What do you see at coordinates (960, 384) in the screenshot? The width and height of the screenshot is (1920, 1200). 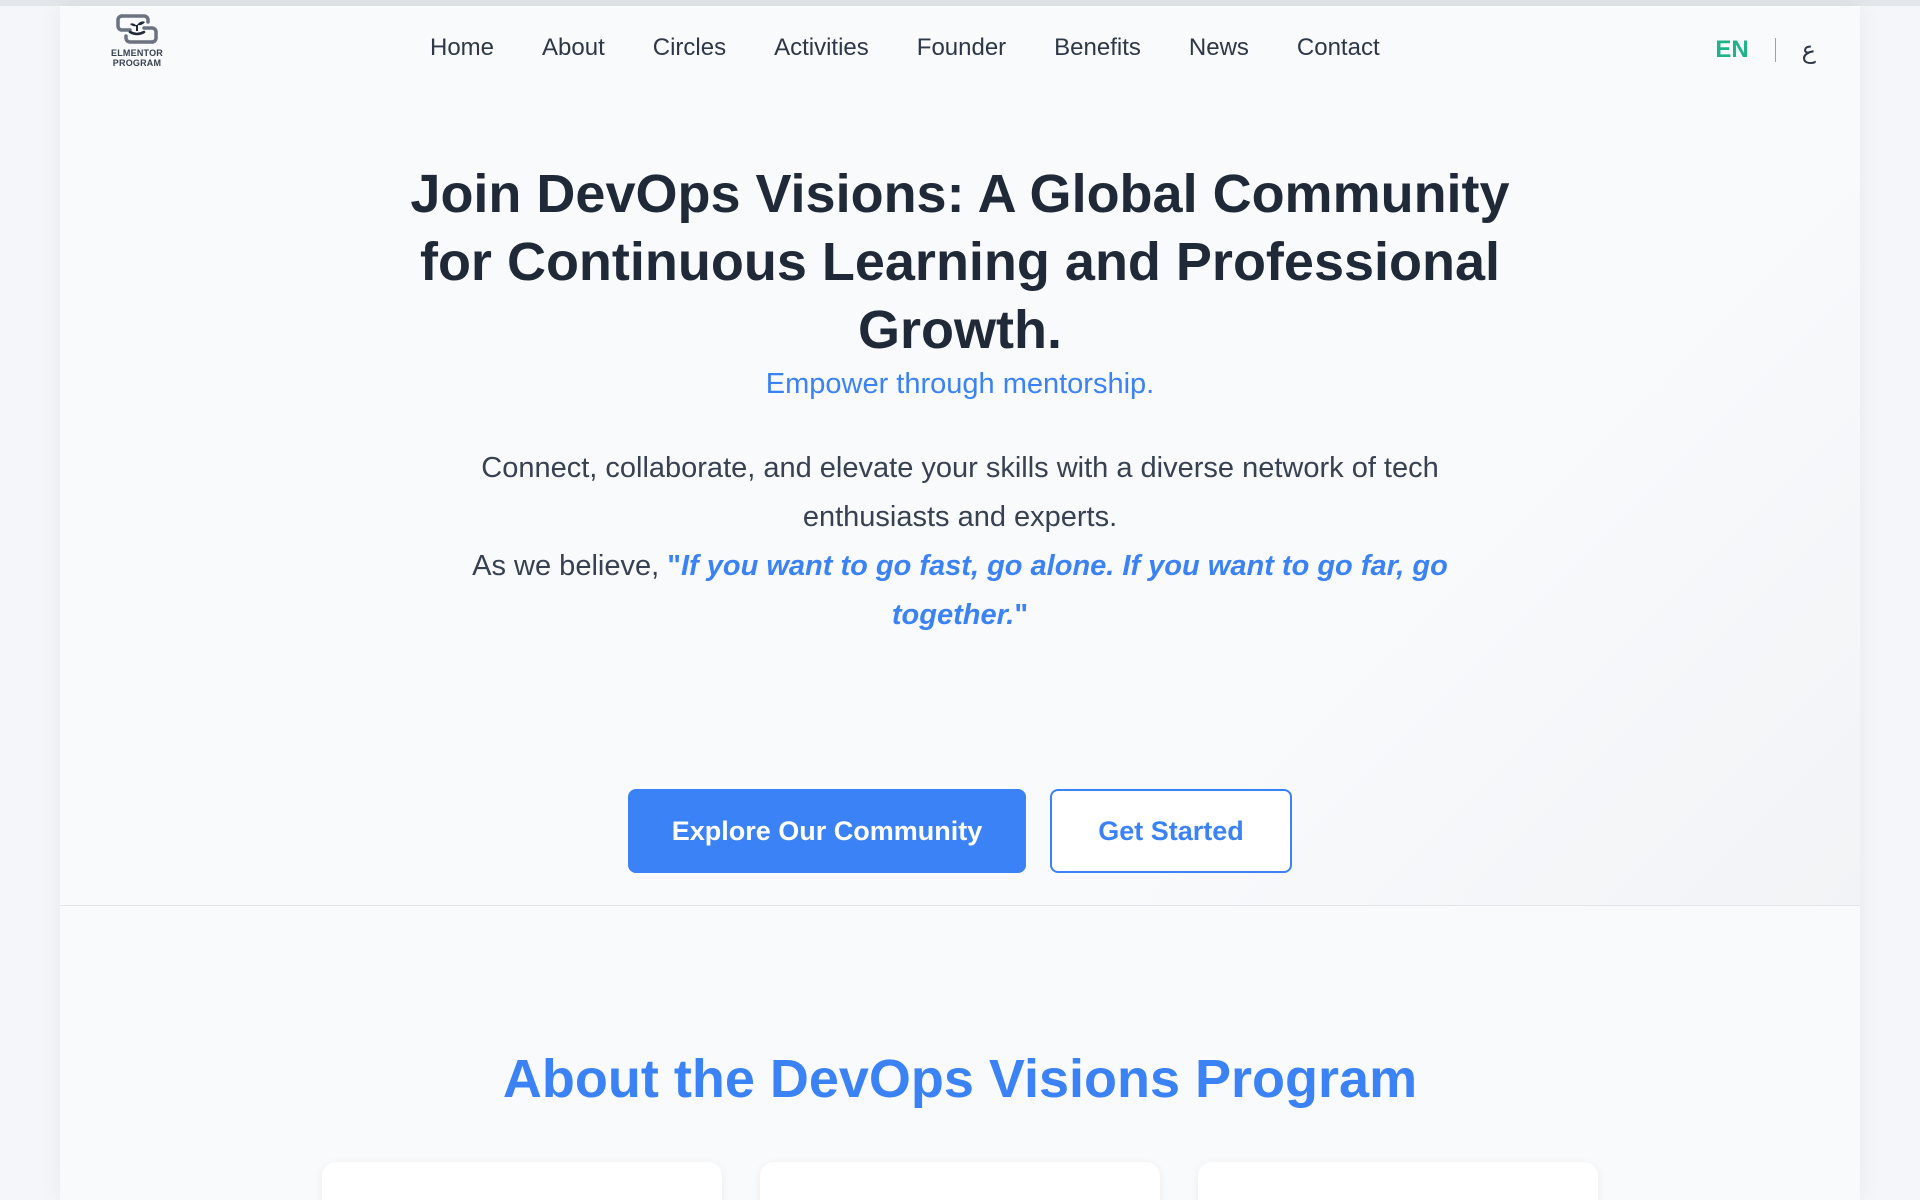 I see `hero-tagline: Empower through mentorship.` at bounding box center [960, 384].